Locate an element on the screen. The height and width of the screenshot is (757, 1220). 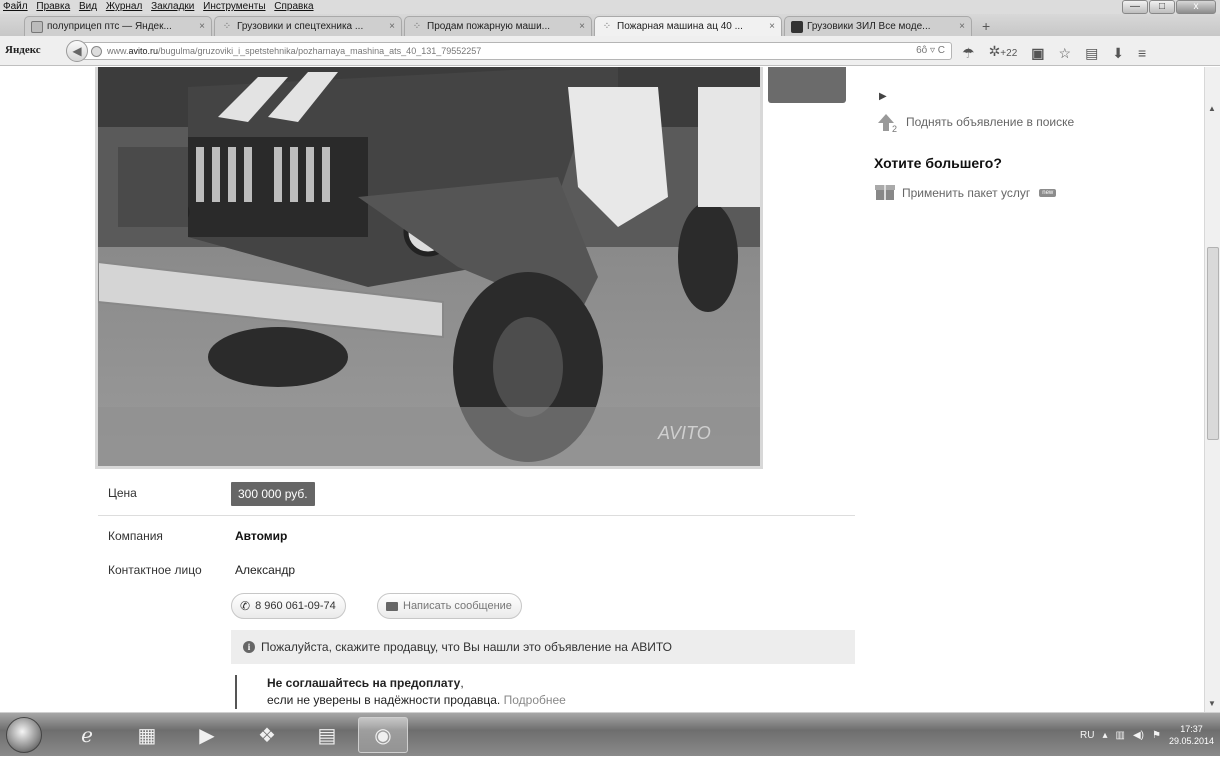
arrow-up-2-icon: 2 is located at coordinates (887, 122).